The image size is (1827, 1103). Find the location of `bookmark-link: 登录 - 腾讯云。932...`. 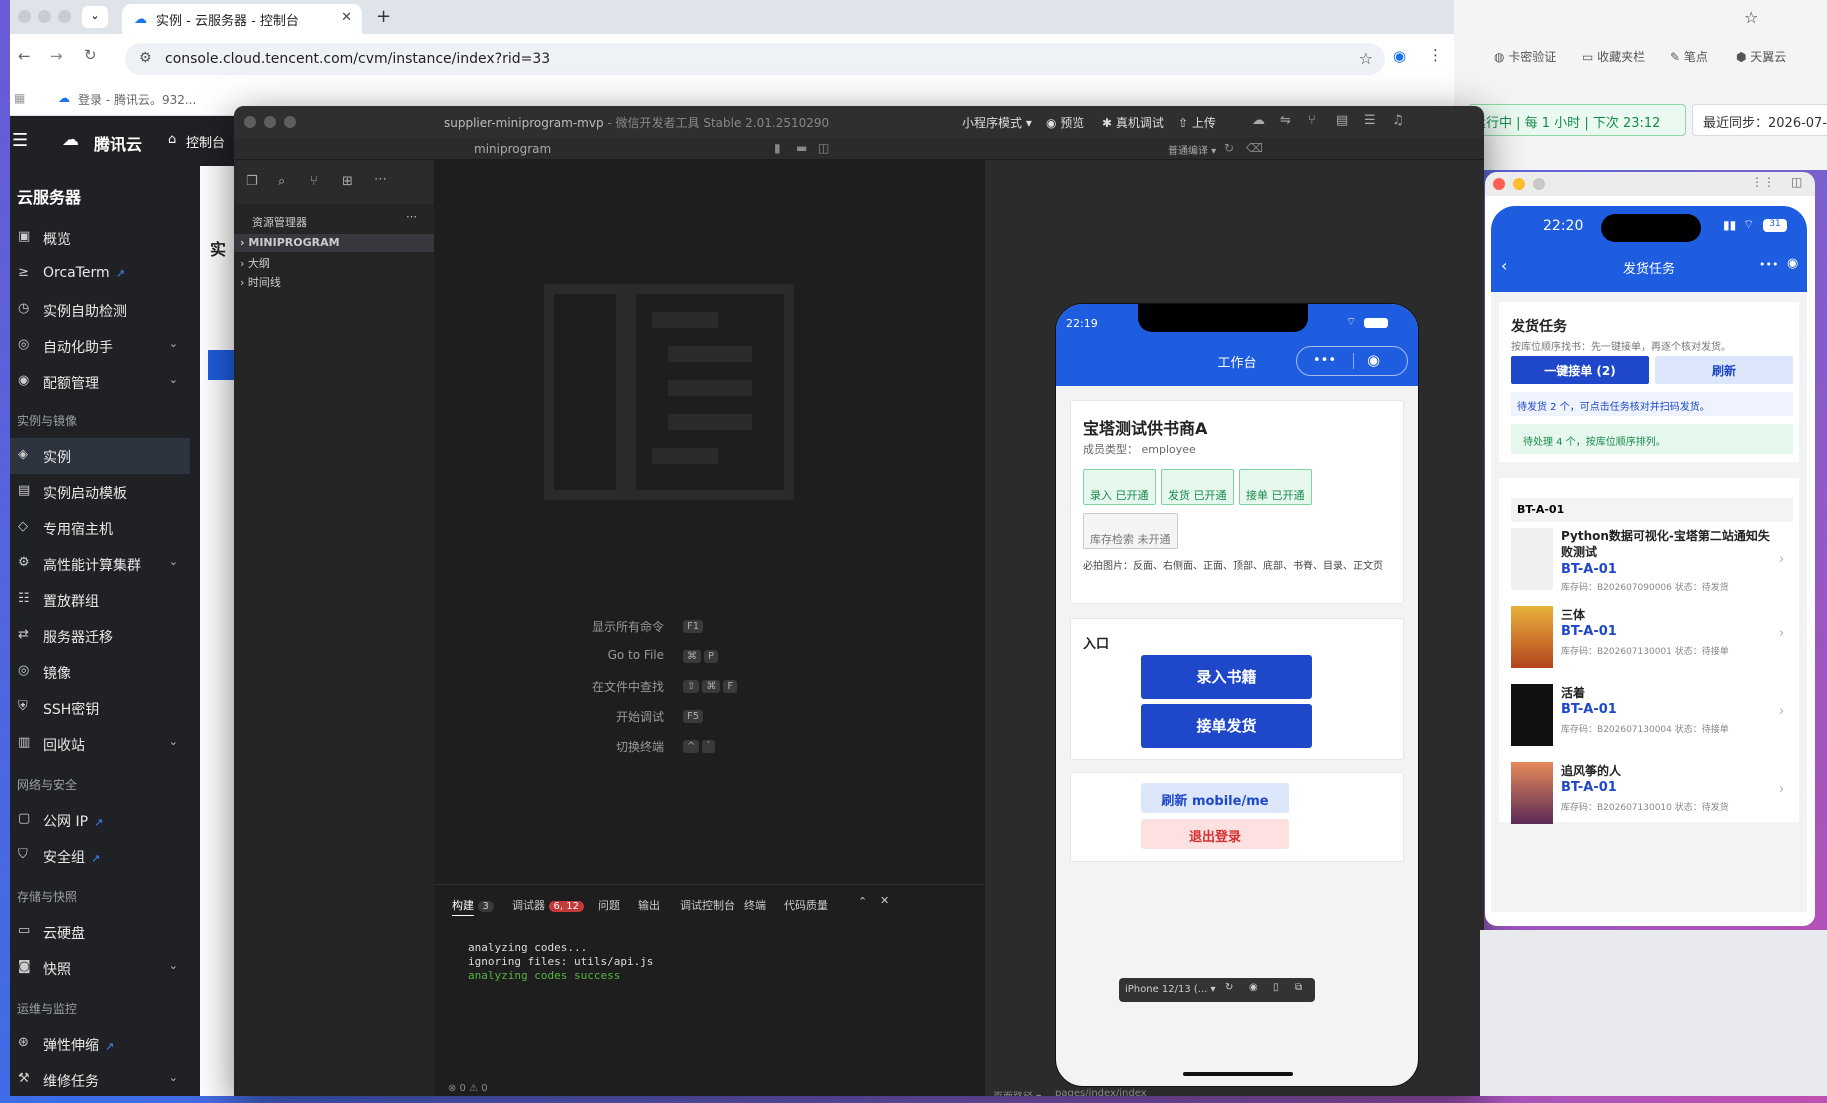

bookmark-link: 登录 - 腾讯云。932... is located at coordinates (148, 99).